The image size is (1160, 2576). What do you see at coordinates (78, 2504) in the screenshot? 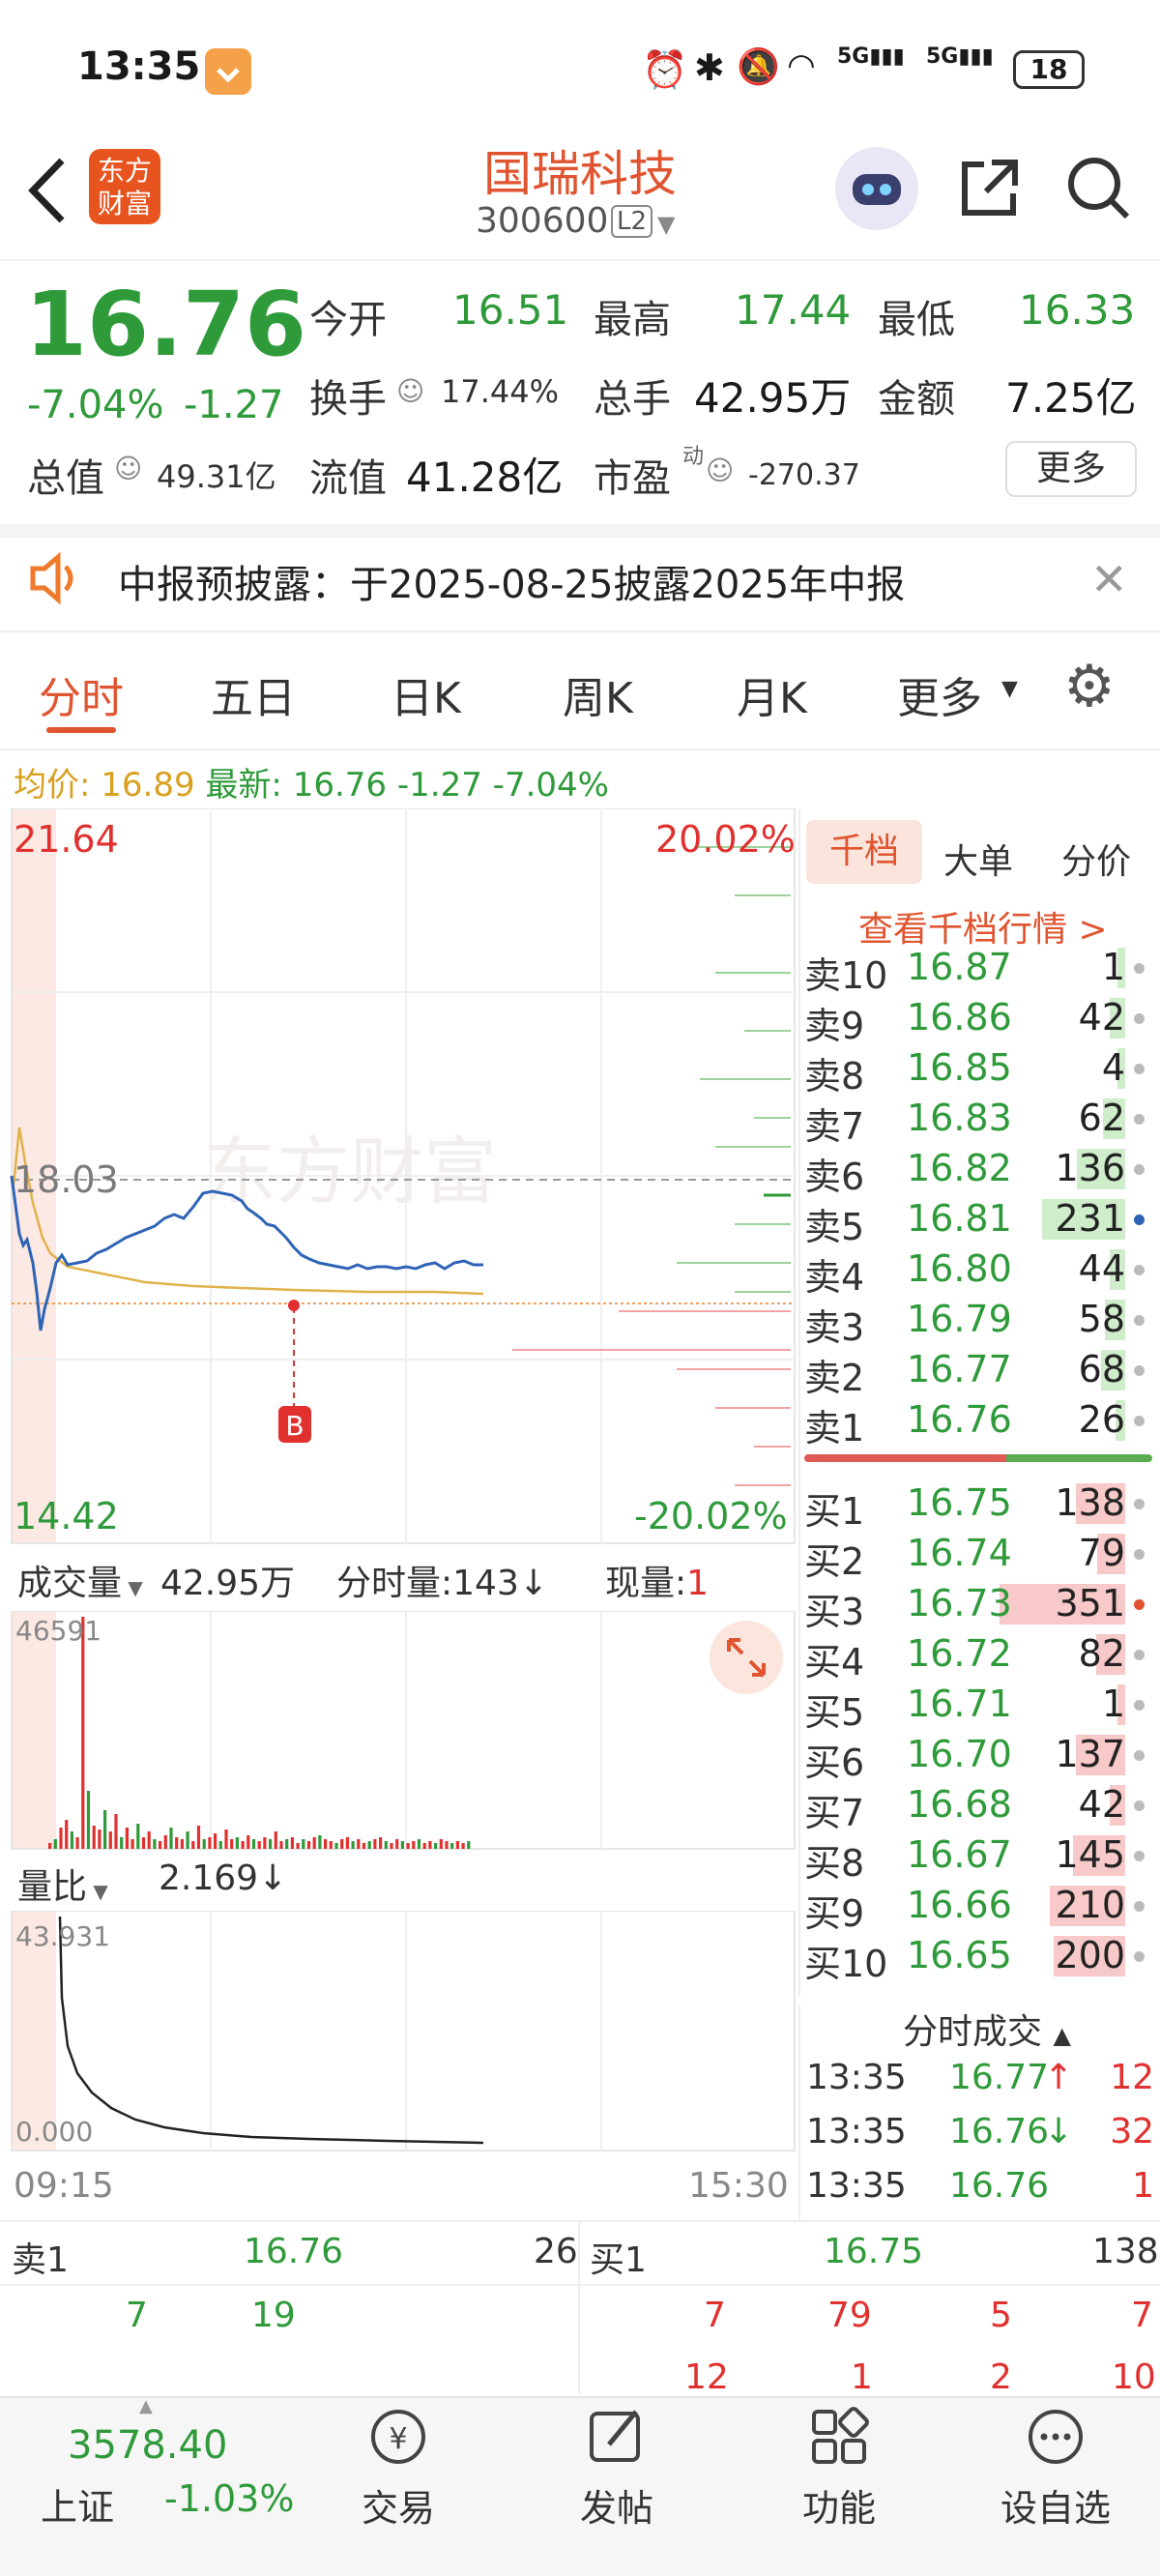
I see `index-name: 上证` at bounding box center [78, 2504].